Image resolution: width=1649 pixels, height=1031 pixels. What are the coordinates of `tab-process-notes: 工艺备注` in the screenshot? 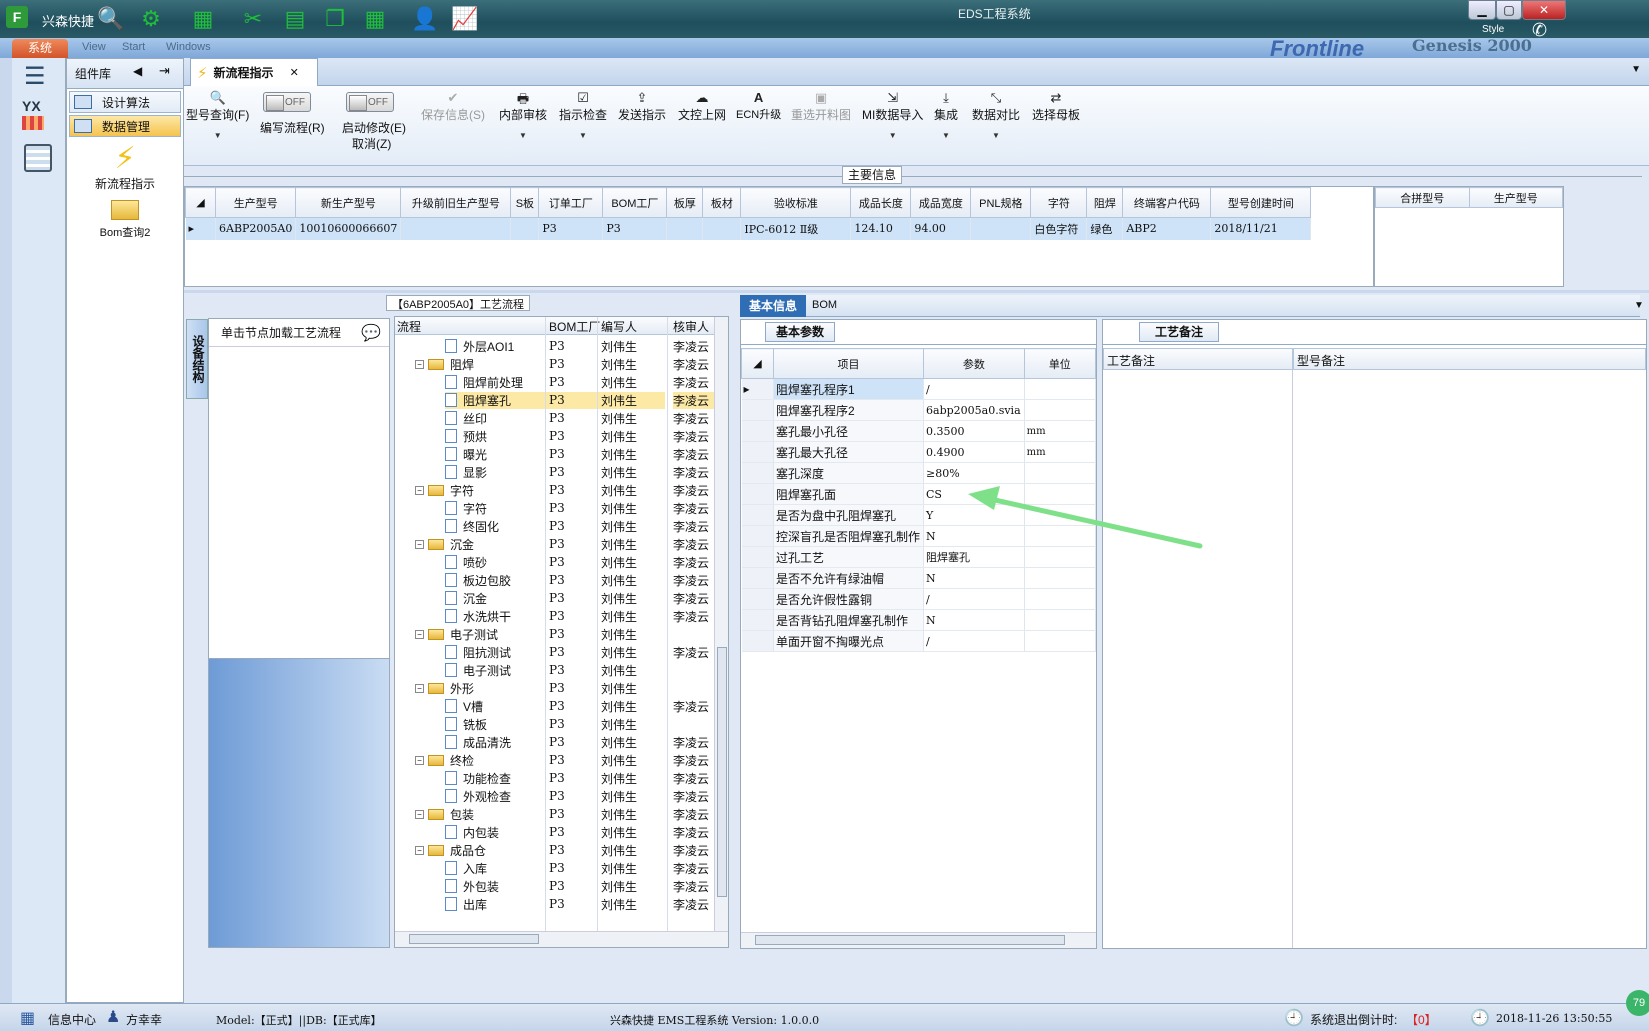 It's located at (1179, 332).